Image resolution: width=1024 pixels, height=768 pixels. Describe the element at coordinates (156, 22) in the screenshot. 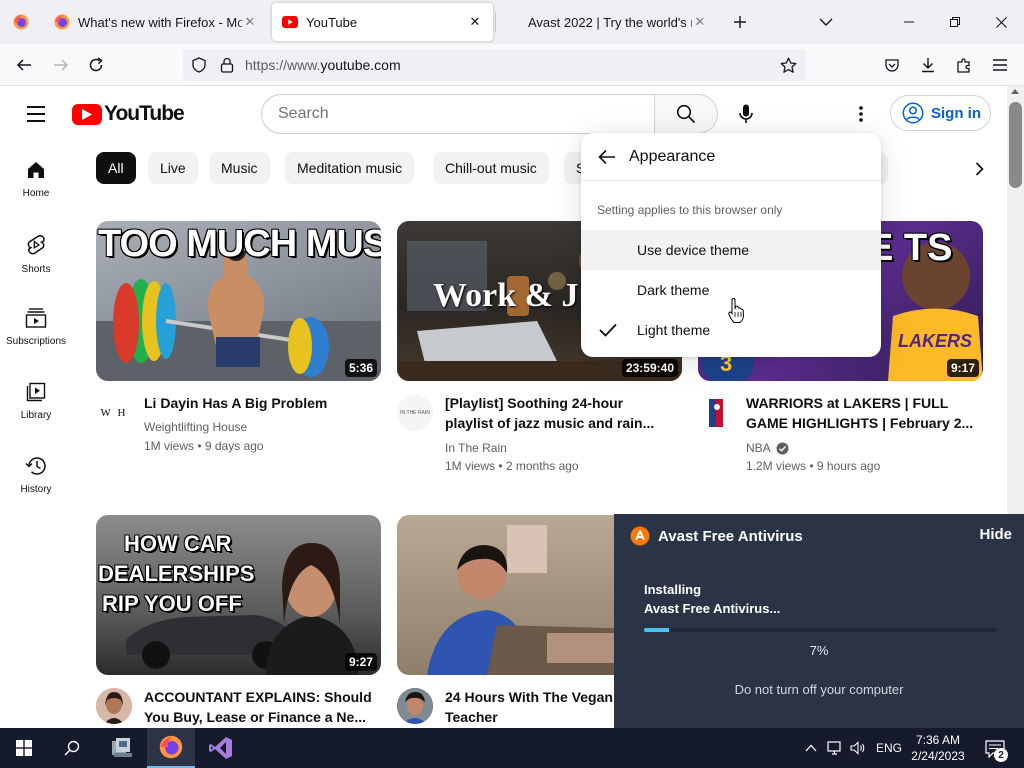

I see `tab-whats-new-firefox: What's new with Firefox - More ✕` at that location.